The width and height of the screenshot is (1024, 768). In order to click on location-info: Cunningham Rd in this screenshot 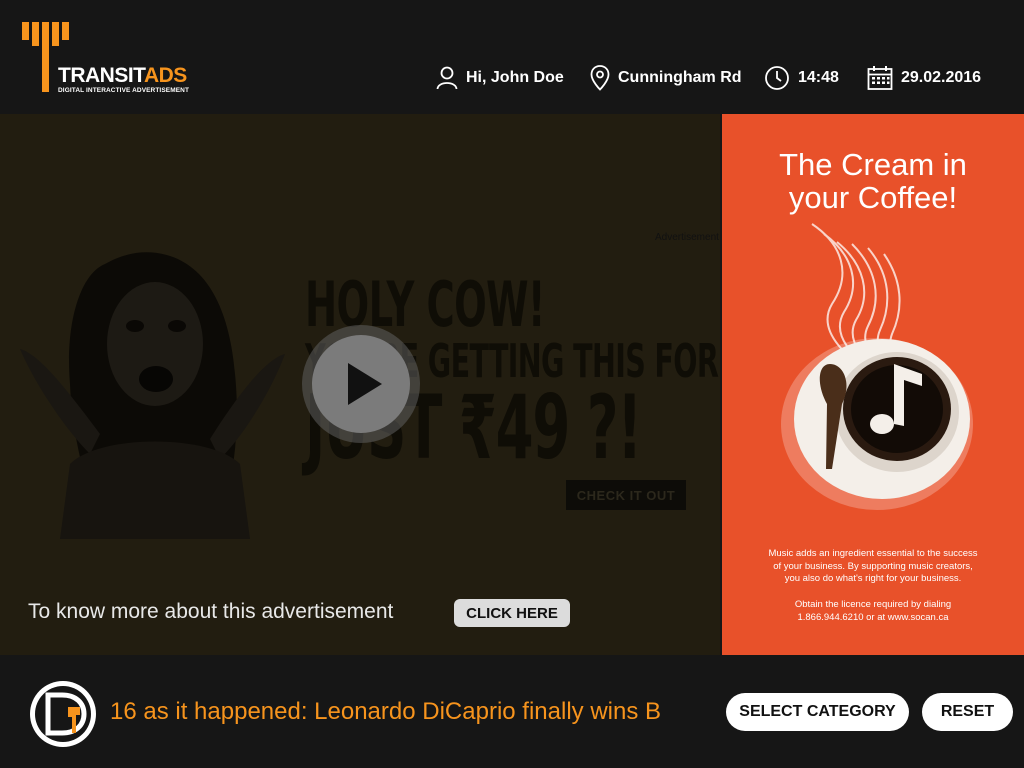, I will do `click(666, 78)`.